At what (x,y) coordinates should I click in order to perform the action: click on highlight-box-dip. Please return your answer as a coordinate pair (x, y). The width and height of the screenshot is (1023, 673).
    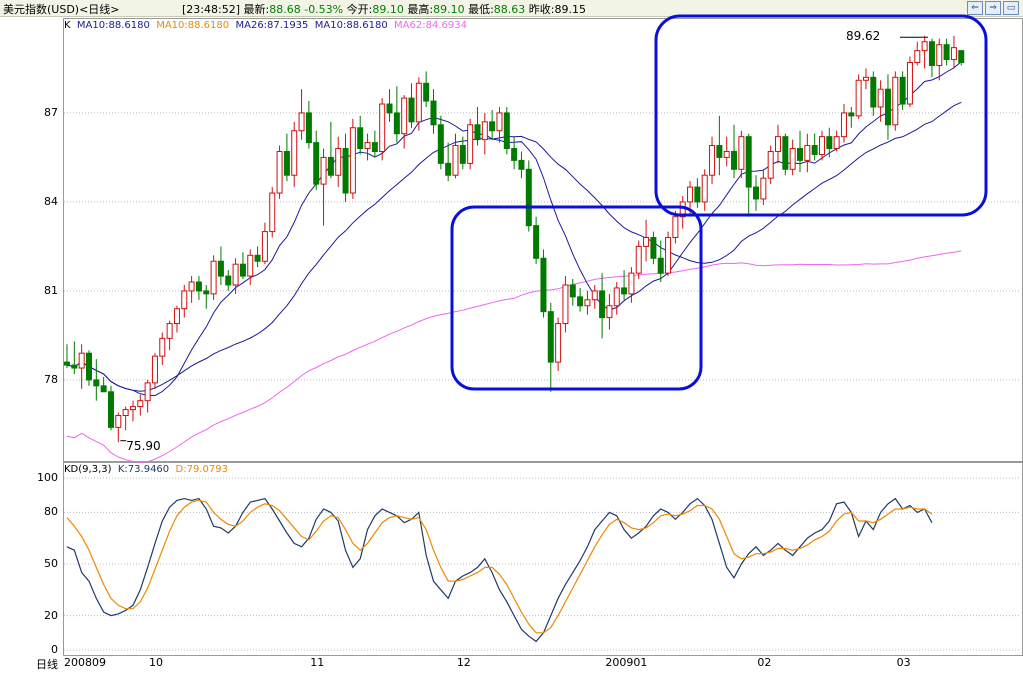
    Looking at the image, I should click on (576, 298).